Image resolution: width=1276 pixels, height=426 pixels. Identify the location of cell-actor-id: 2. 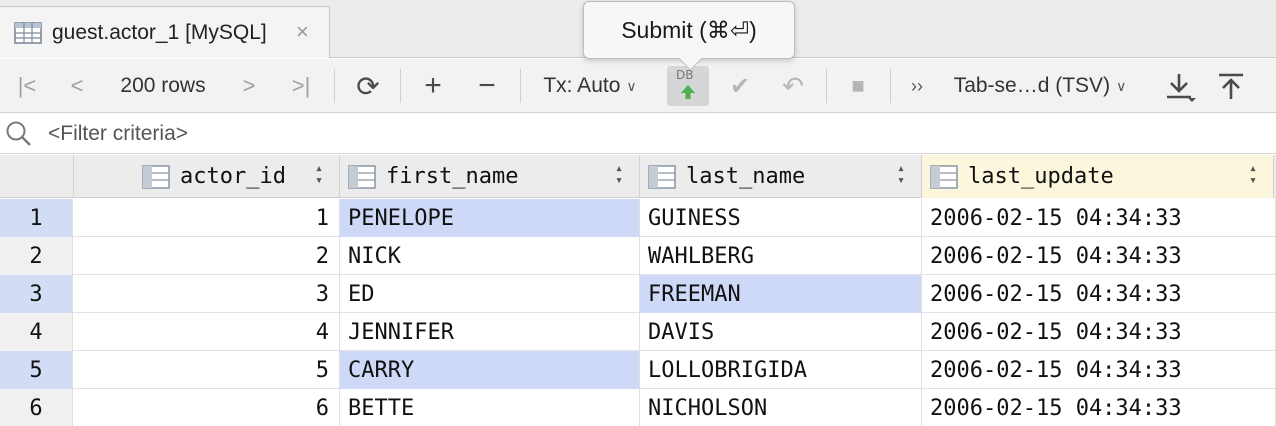
(207, 256).